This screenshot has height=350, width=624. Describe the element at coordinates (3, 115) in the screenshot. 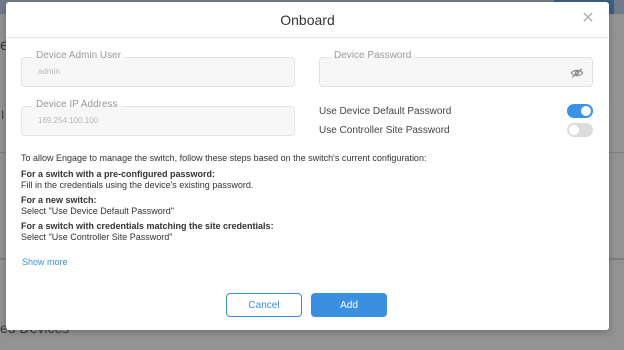

I see `background-text-mid: I` at that location.